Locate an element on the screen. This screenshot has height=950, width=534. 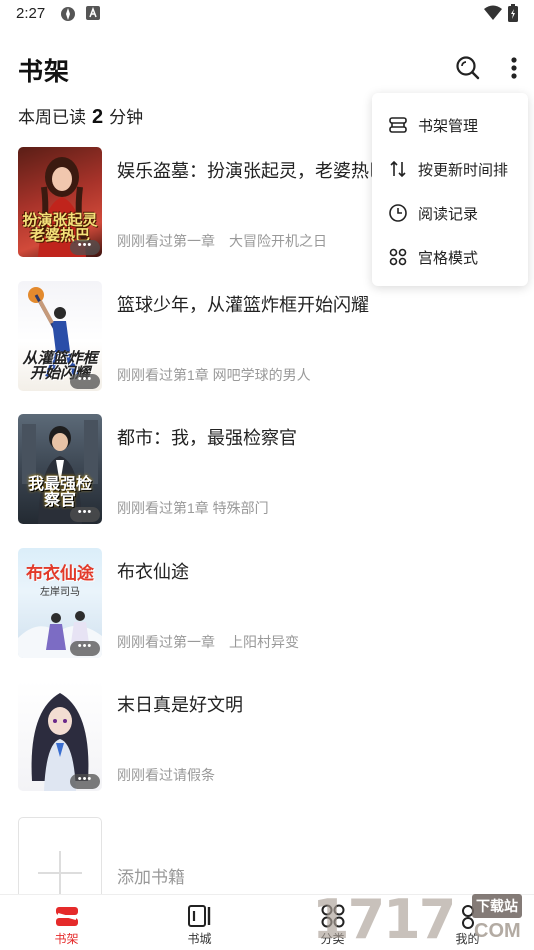
more-dropdown-menu: 书架管理 按更新时间排 阅读记录 宫格模式 is located at coordinates (450, 189).